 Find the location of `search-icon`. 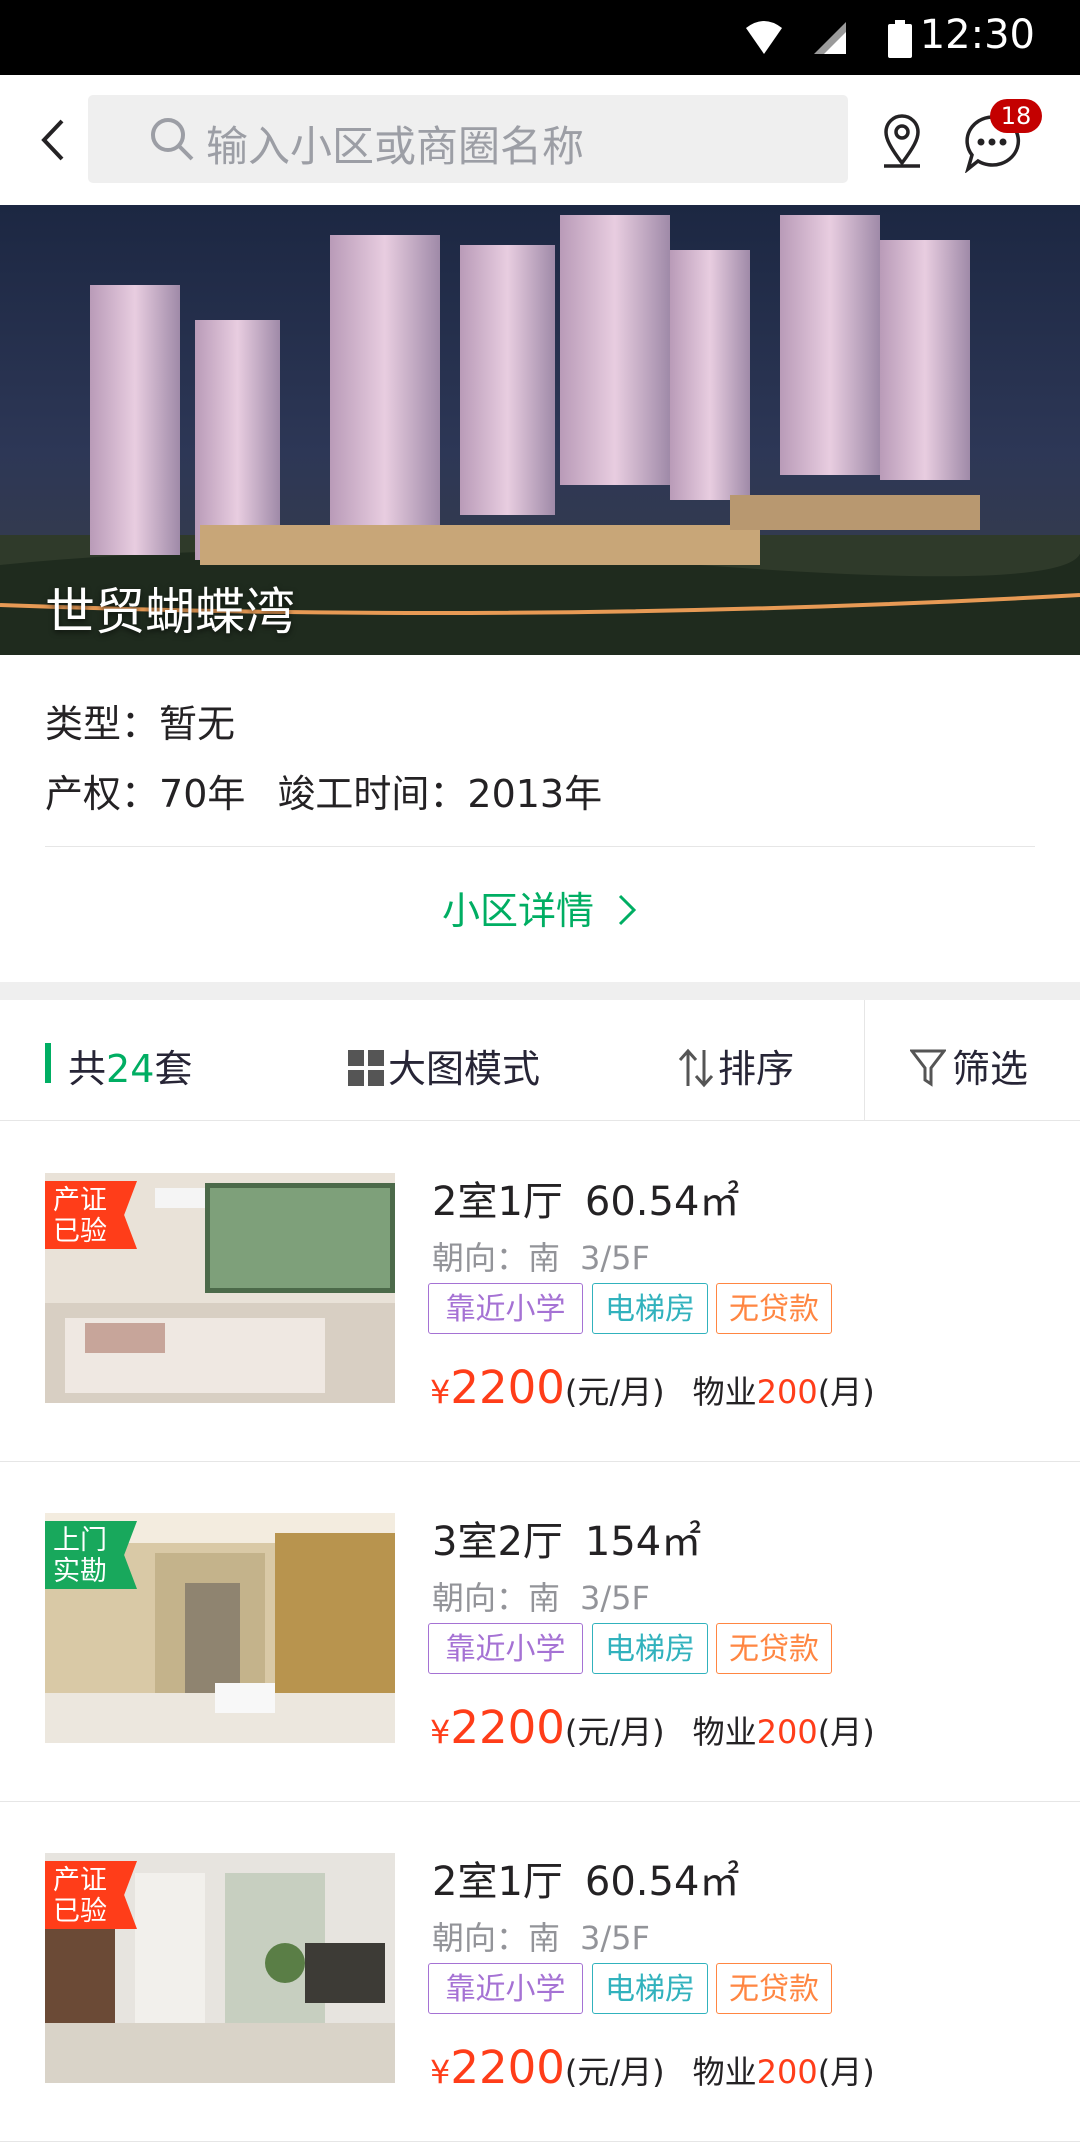

search-icon is located at coordinates (172, 139).